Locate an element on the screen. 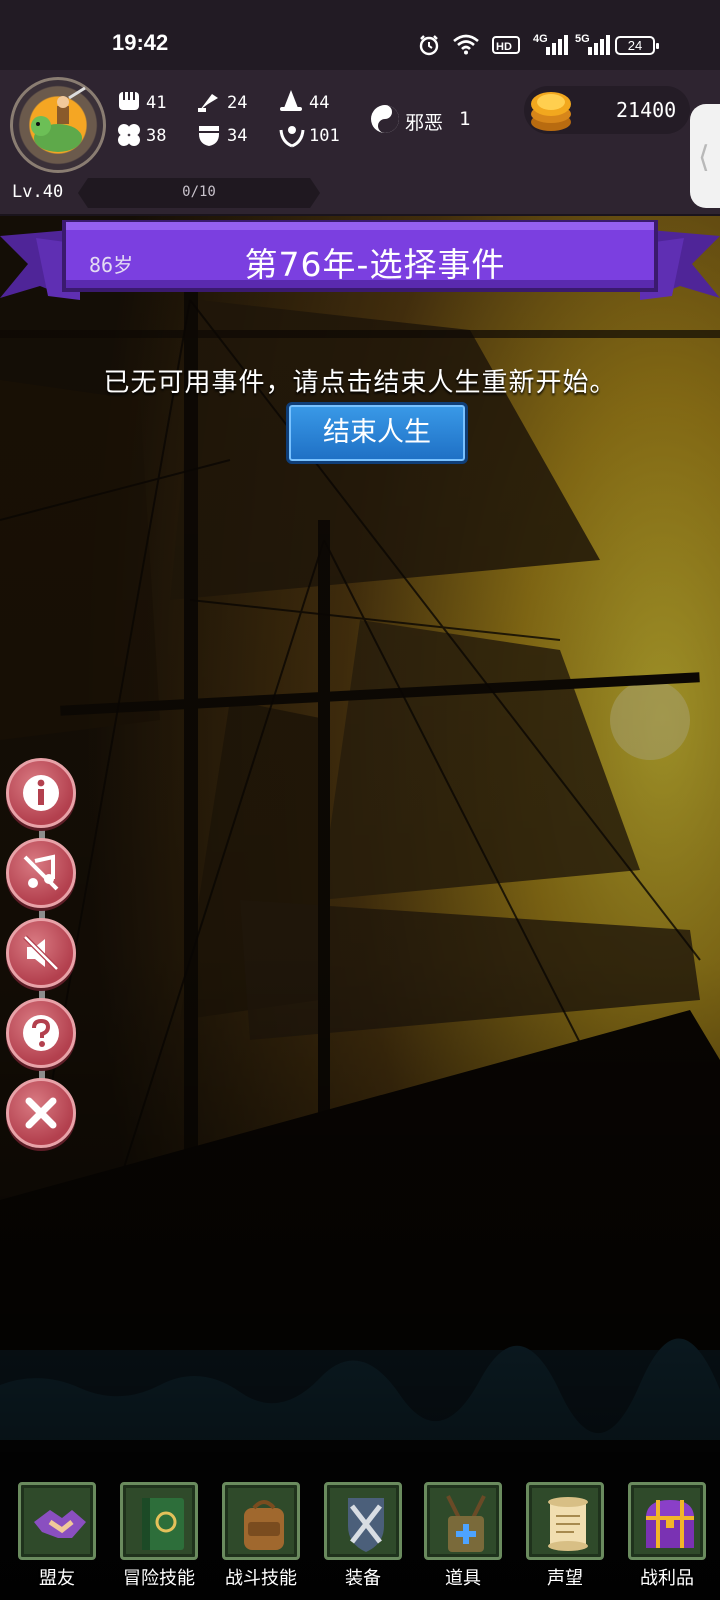 This screenshot has width=720, height=1600. scroll-icon is located at coordinates (568, 1524).